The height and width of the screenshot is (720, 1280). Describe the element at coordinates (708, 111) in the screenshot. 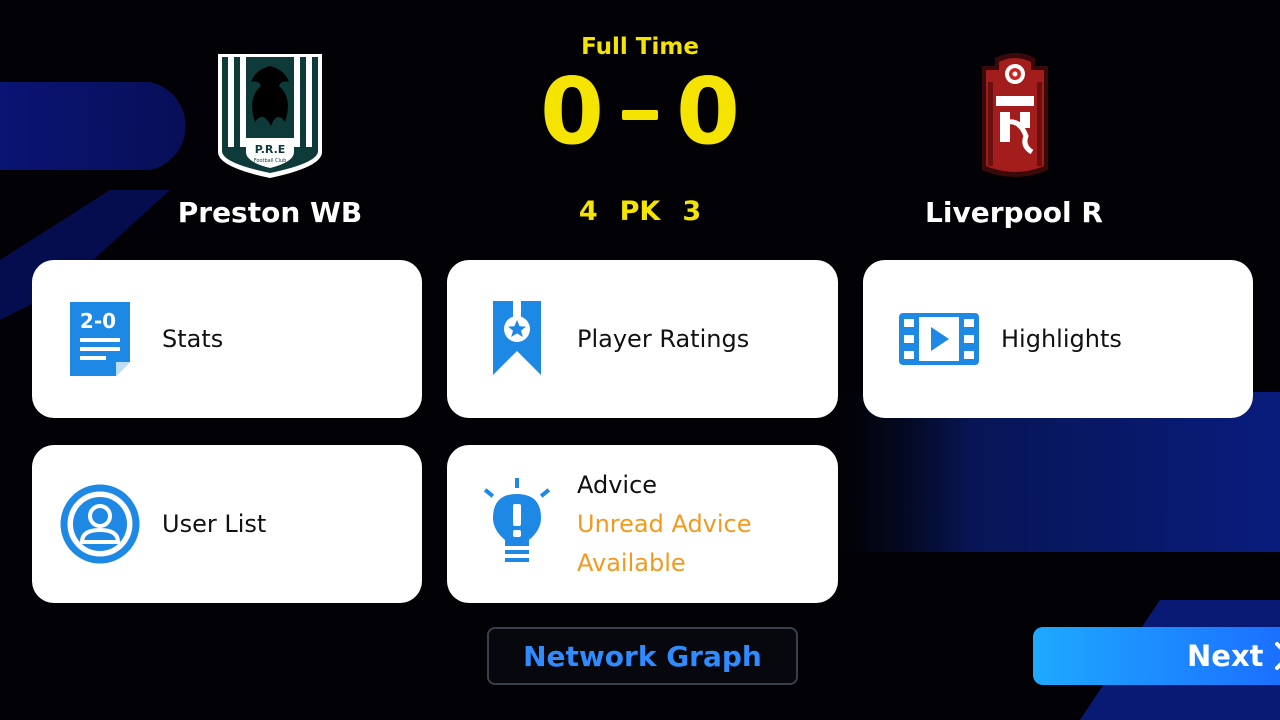

I see `away-score: 0` at that location.